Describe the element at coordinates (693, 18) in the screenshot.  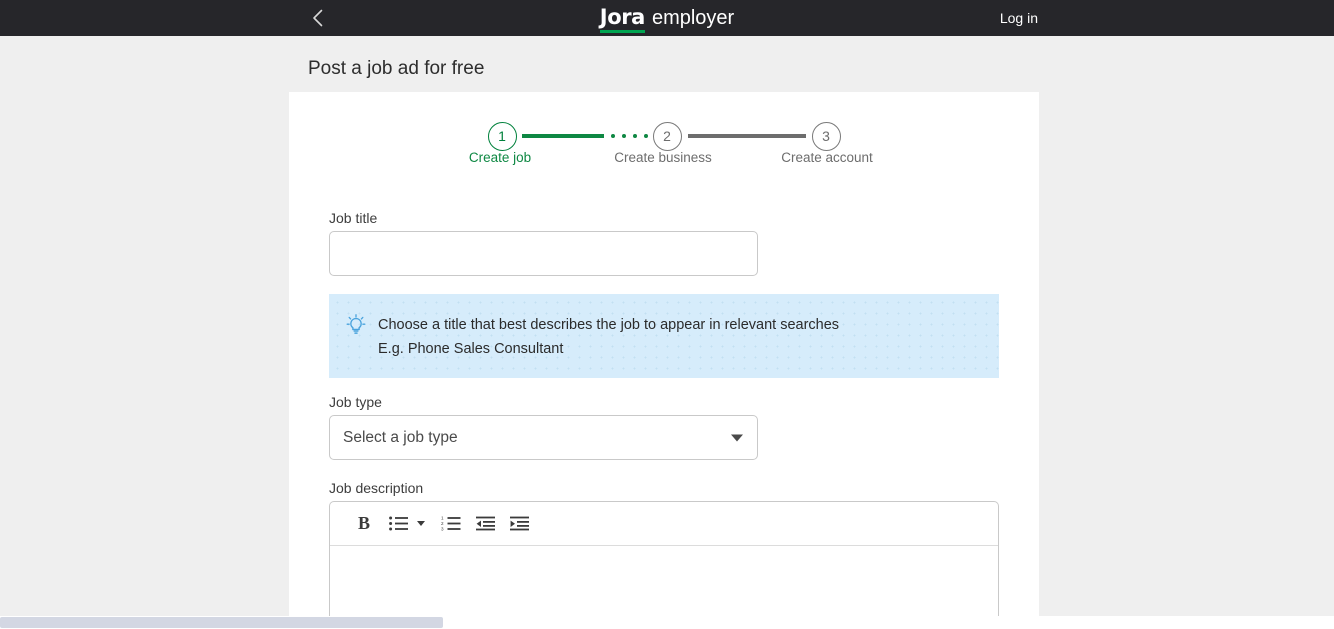
I see `brand-name-secondary: employer` at that location.